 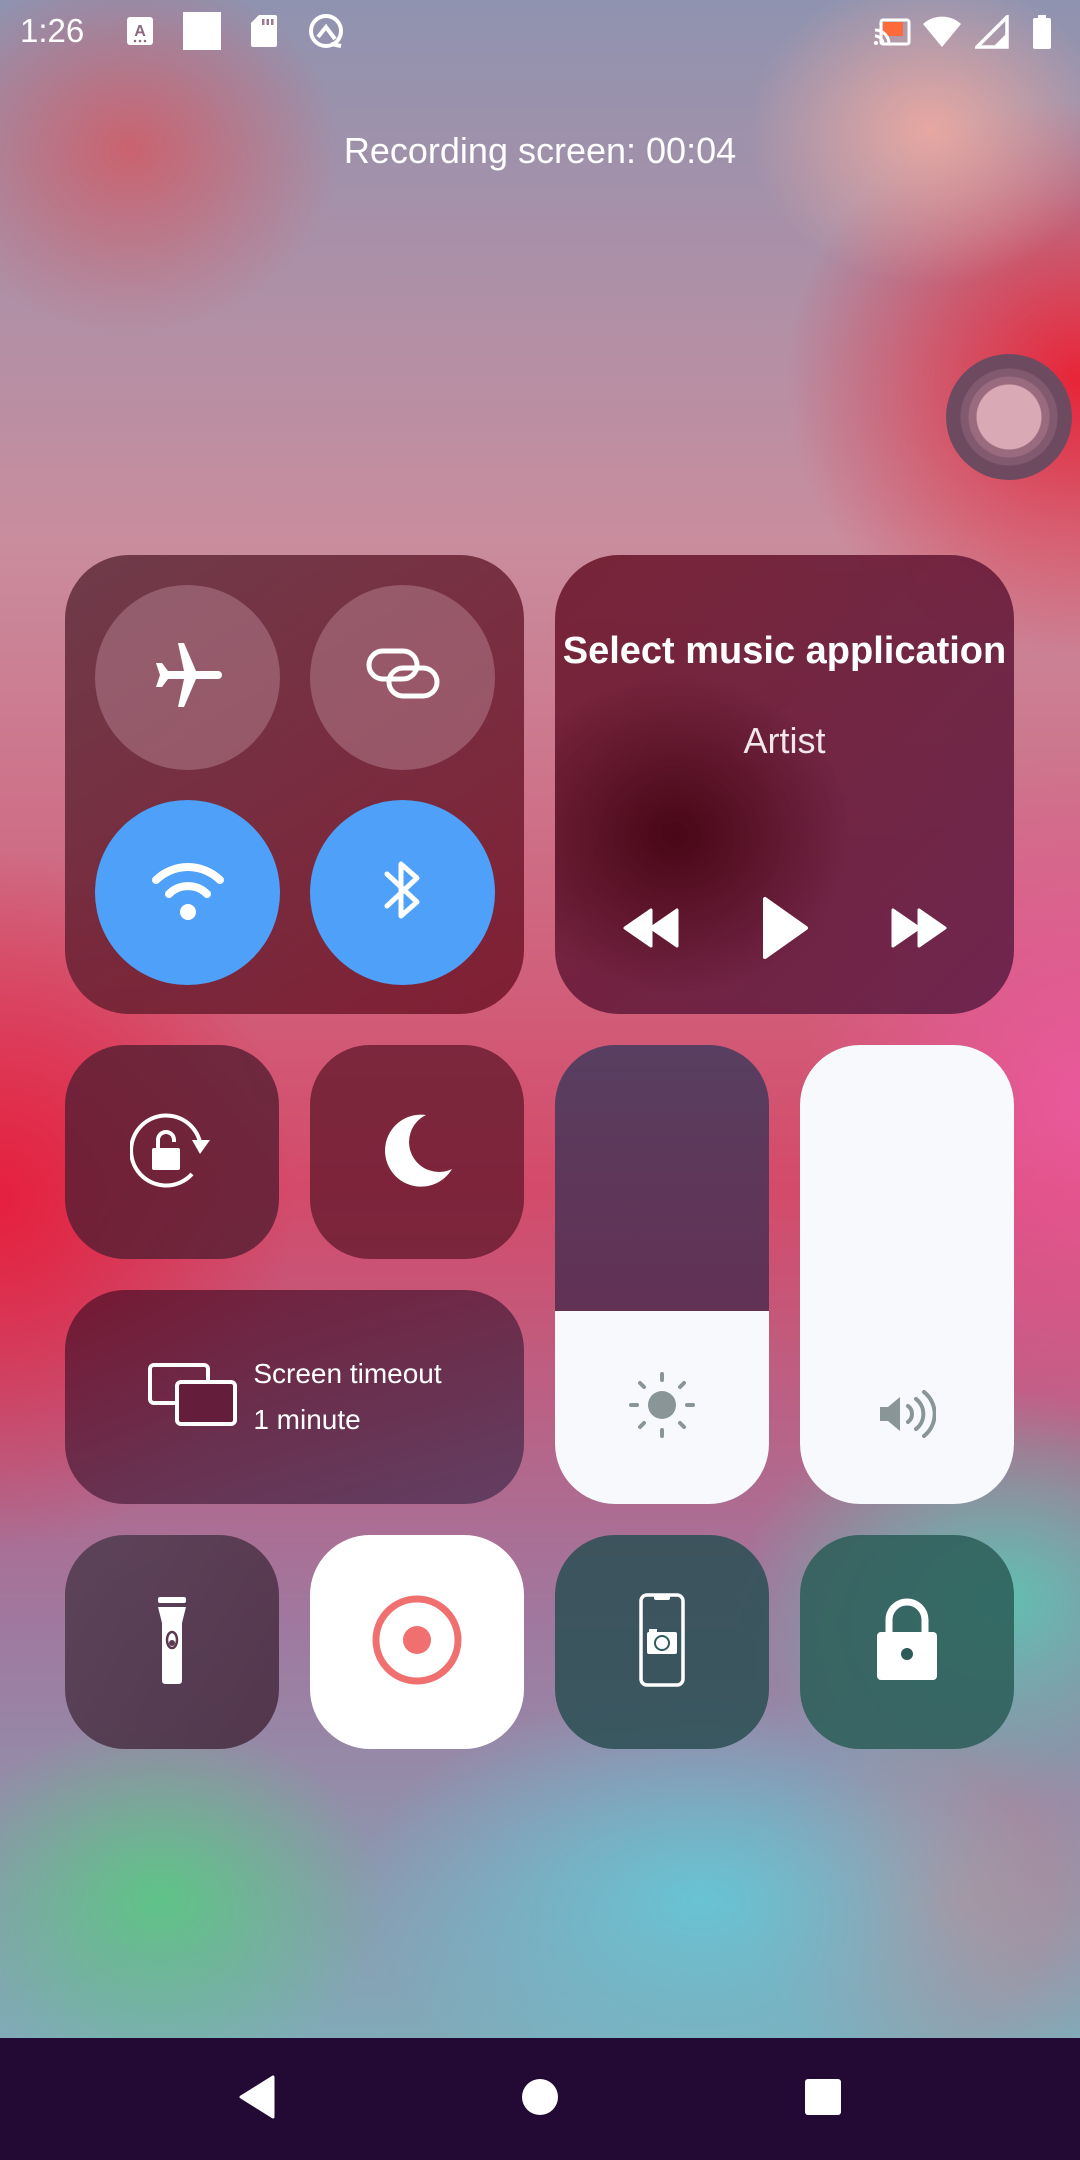 I want to click on notification-icons: A, so click(x=233, y=31).